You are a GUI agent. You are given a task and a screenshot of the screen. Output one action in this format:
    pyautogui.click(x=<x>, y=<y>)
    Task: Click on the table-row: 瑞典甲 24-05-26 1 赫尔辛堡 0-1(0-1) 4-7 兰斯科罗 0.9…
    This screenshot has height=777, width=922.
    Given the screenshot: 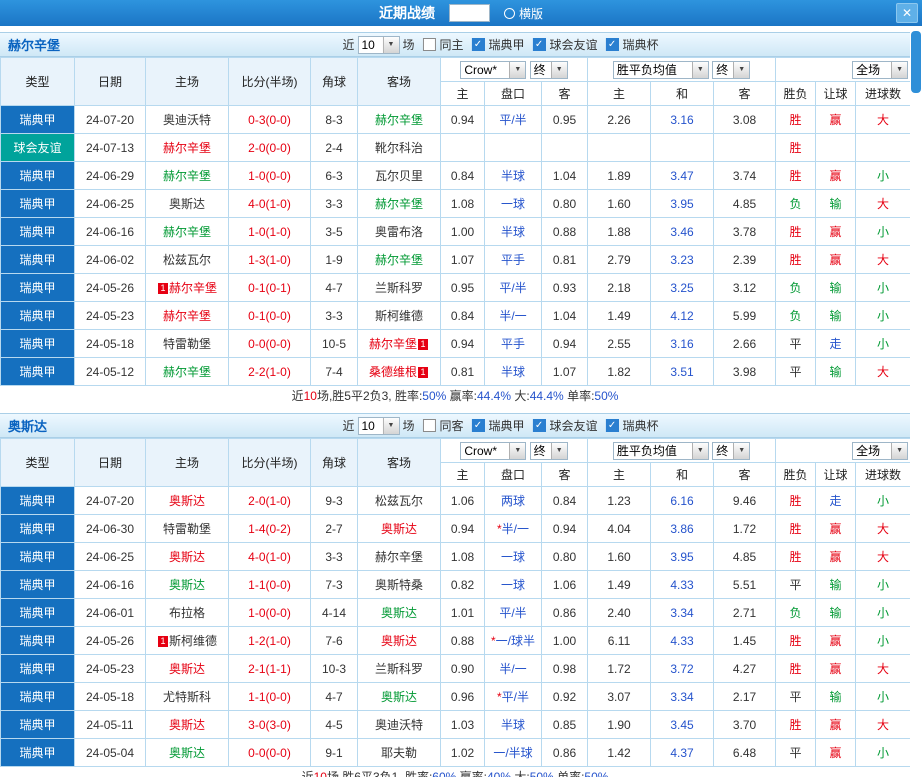 What is the action you would take?
    pyautogui.click(x=456, y=287)
    